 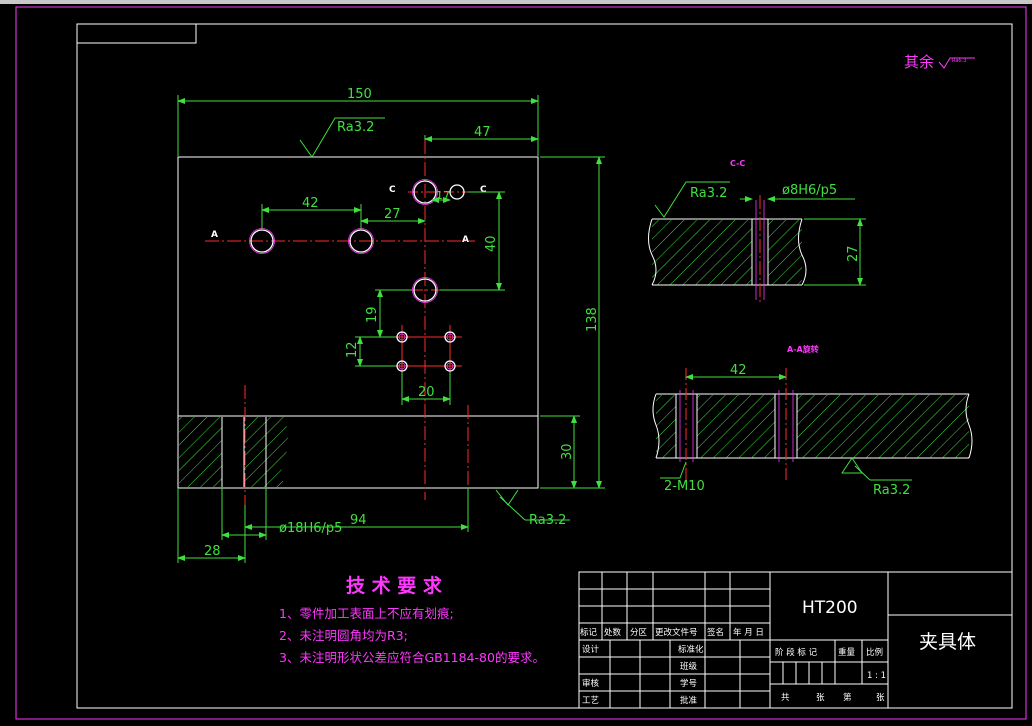 What do you see at coordinates (443, 195) in the screenshot?
I see `svg-text: 17` at bounding box center [443, 195].